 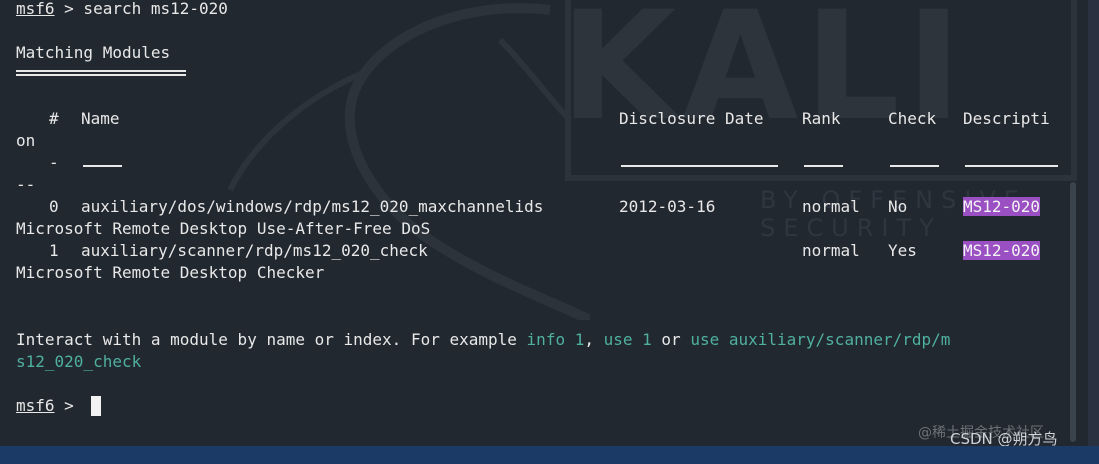 I want to click on taskbar-strip, so click(x=549, y=455).